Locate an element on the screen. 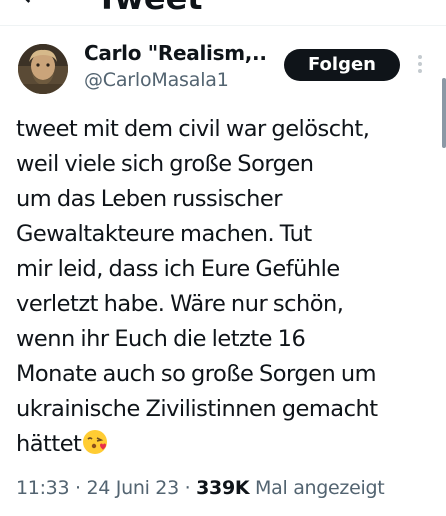  page-title: Tweet is located at coordinates (149, 8).